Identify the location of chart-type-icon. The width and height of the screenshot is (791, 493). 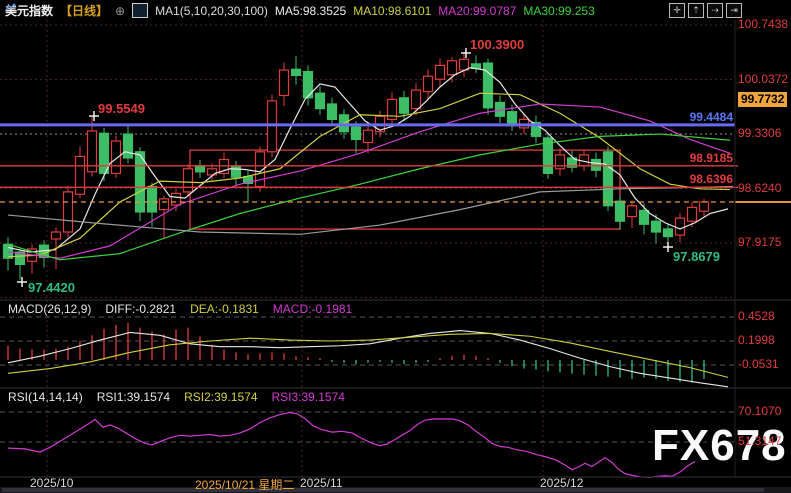
(77, 10).